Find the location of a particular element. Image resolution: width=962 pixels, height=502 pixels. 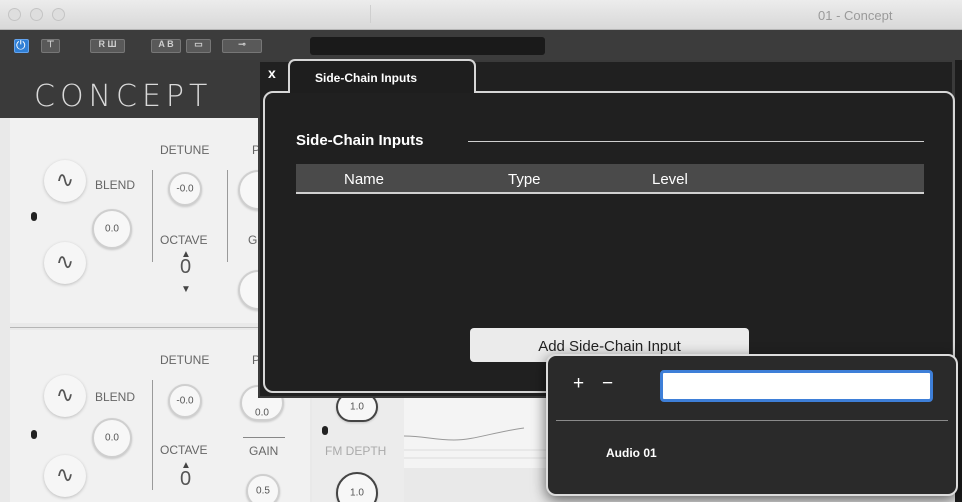

osc1-detune-label: DETUNE is located at coordinates (185, 150).